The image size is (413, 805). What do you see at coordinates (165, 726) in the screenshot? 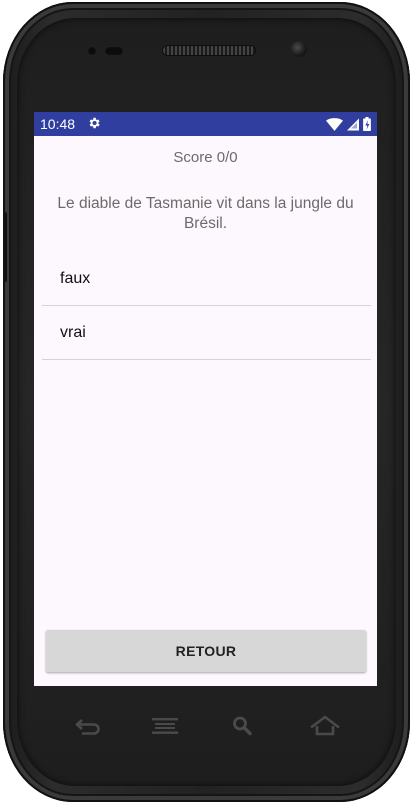
I see `menu-icon` at bounding box center [165, 726].